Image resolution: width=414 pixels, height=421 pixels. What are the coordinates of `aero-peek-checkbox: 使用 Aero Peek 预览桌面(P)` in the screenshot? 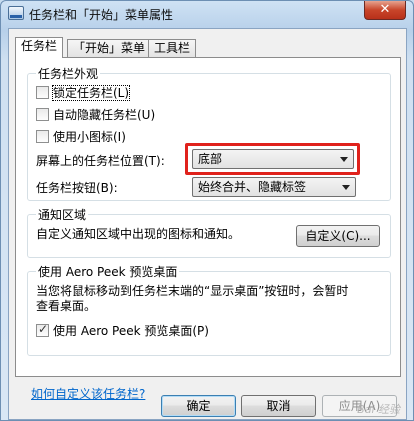 It's located at (122, 330).